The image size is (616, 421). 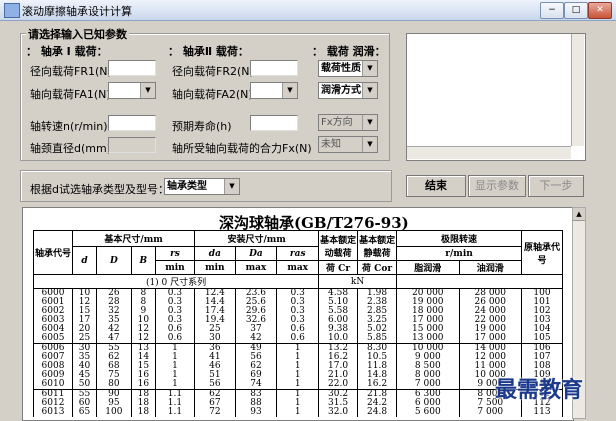 I want to click on table-cell: 5 600, so click(x=428, y=412).